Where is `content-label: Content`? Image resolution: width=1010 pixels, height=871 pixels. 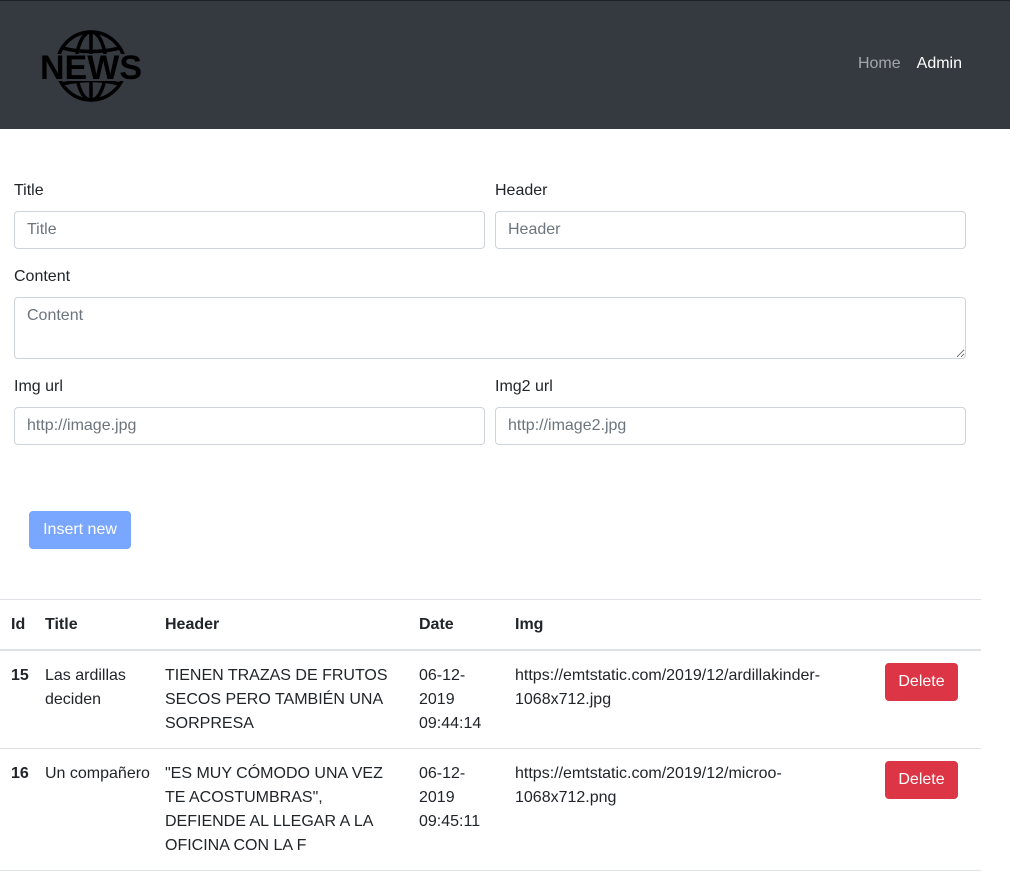 content-label: Content is located at coordinates (42, 276).